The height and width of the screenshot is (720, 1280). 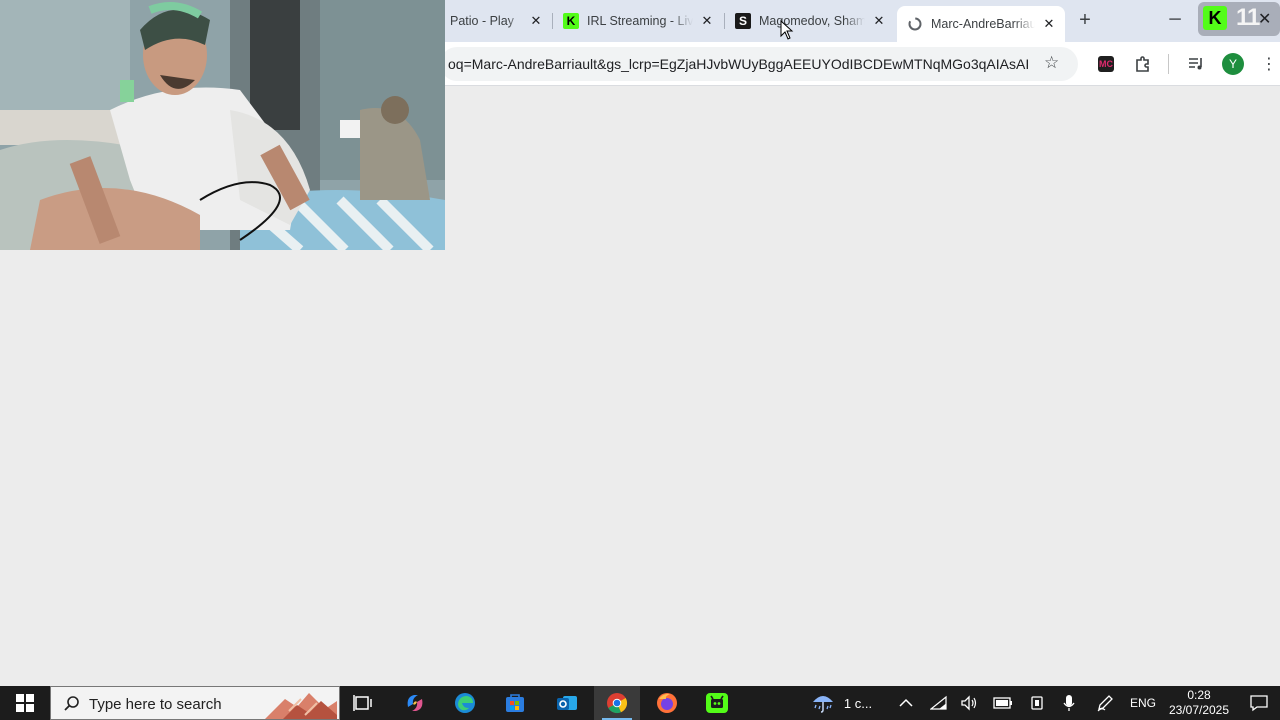 I want to click on webcam-video, so click(x=222, y=125).